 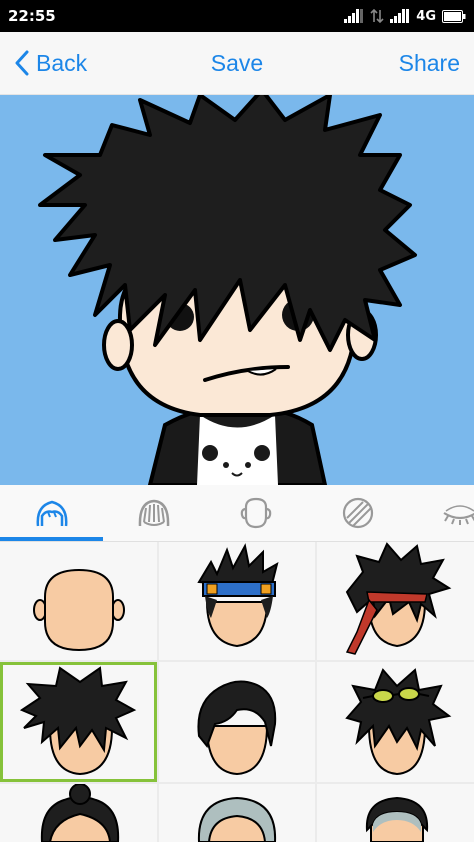 I want to click on status-icons: 4G, so click(x=405, y=16).